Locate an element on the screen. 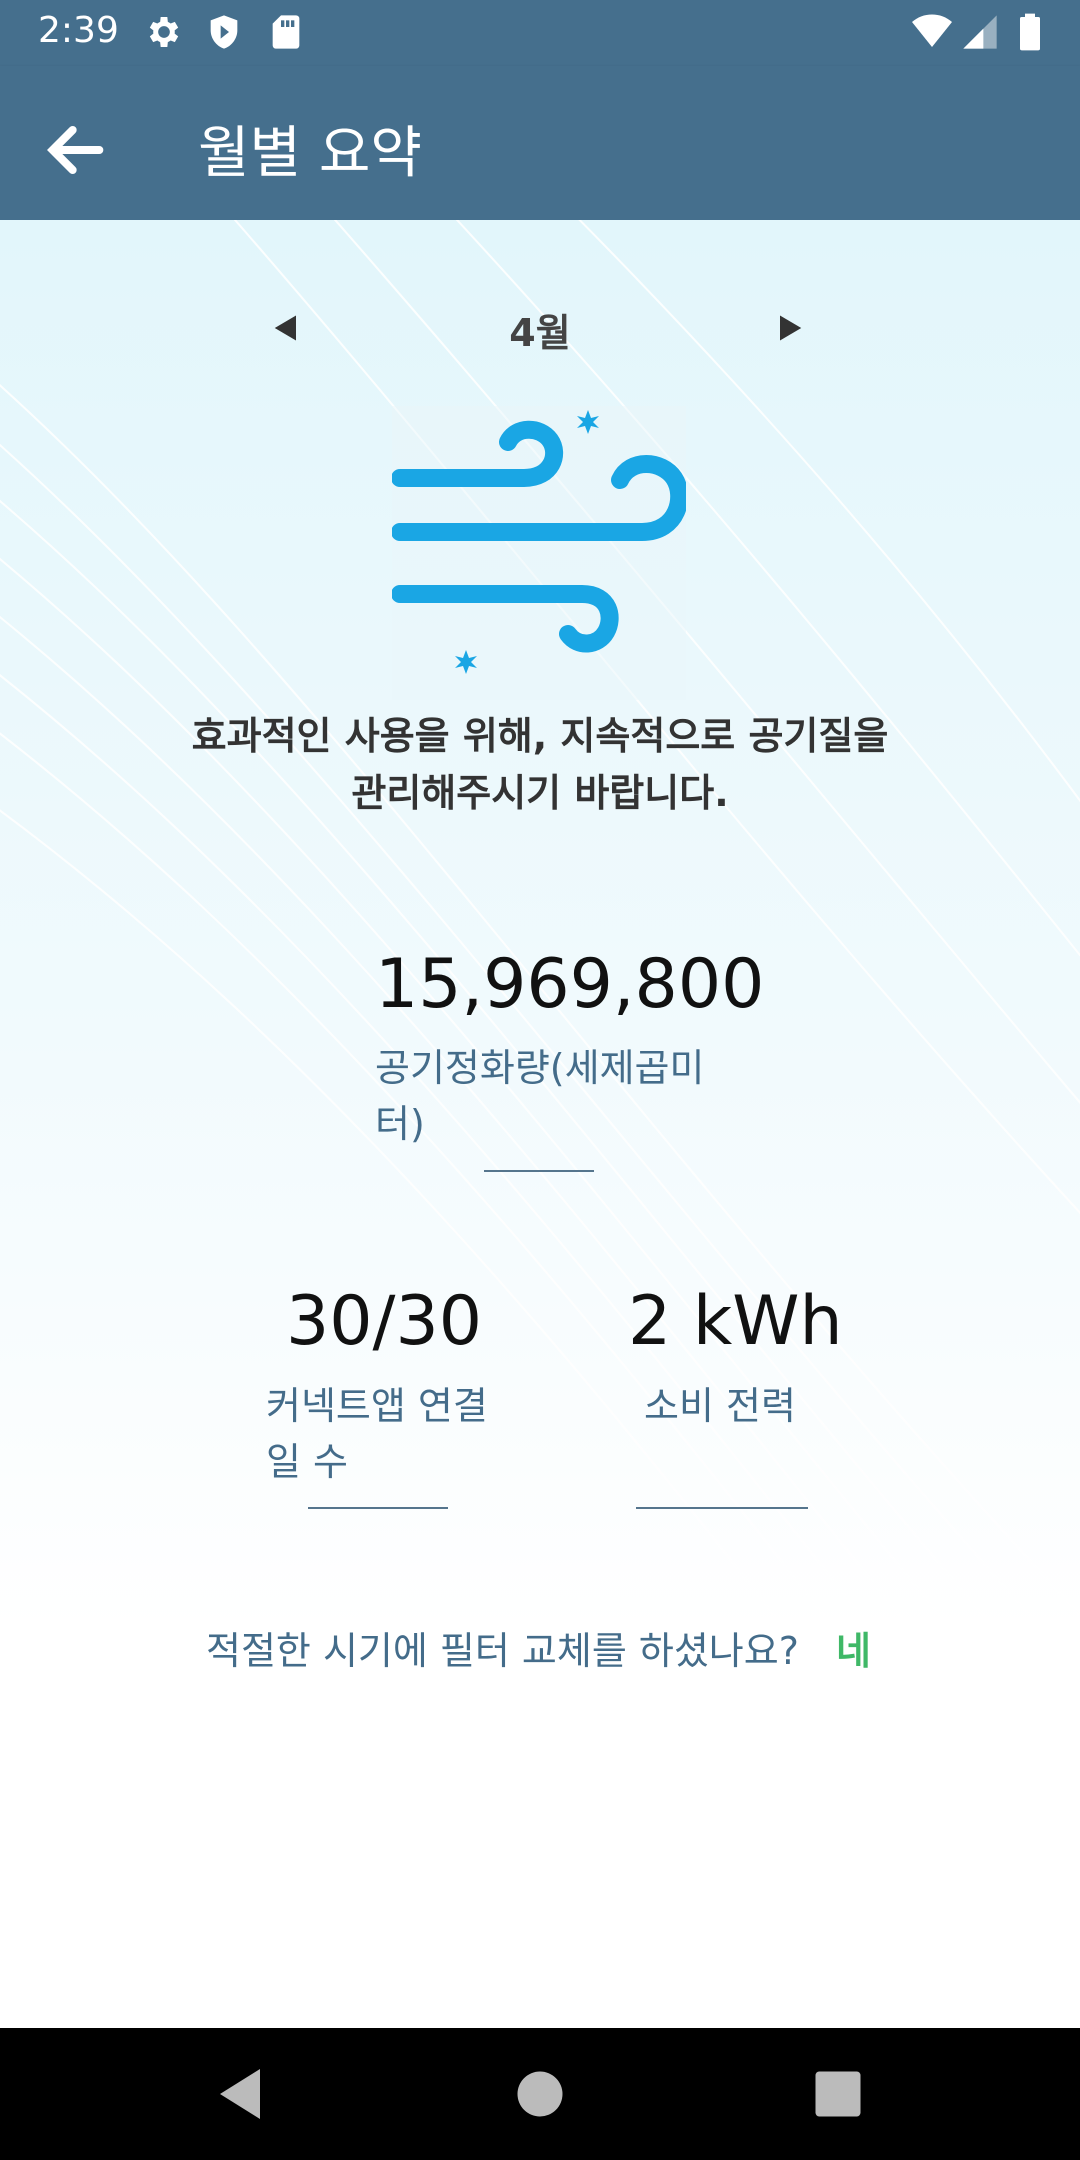 The image size is (1080, 2160). air-volume-underline is located at coordinates (539, 1171).